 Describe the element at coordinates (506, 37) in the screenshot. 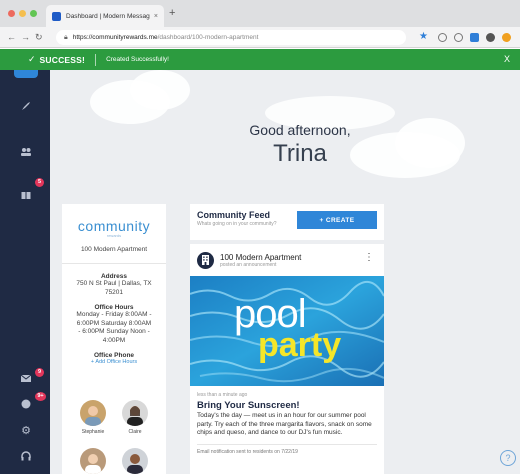

I see `profile-icon` at that location.